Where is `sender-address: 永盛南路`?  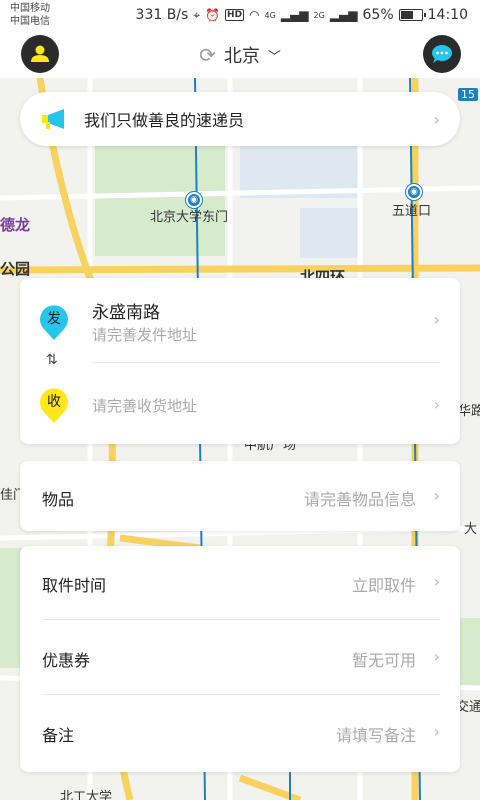
sender-address: 永盛南路 is located at coordinates (126, 313).